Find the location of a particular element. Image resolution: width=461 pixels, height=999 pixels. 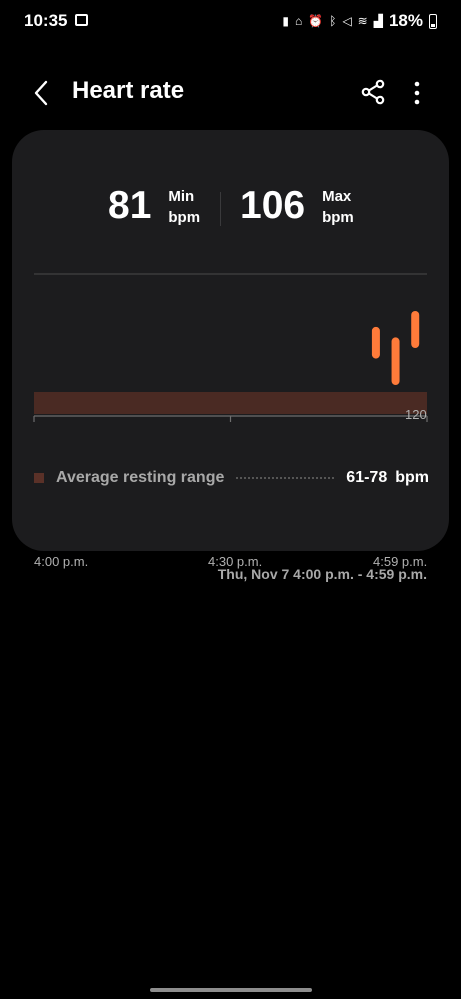

min-value: 81 is located at coordinates (130, 205).